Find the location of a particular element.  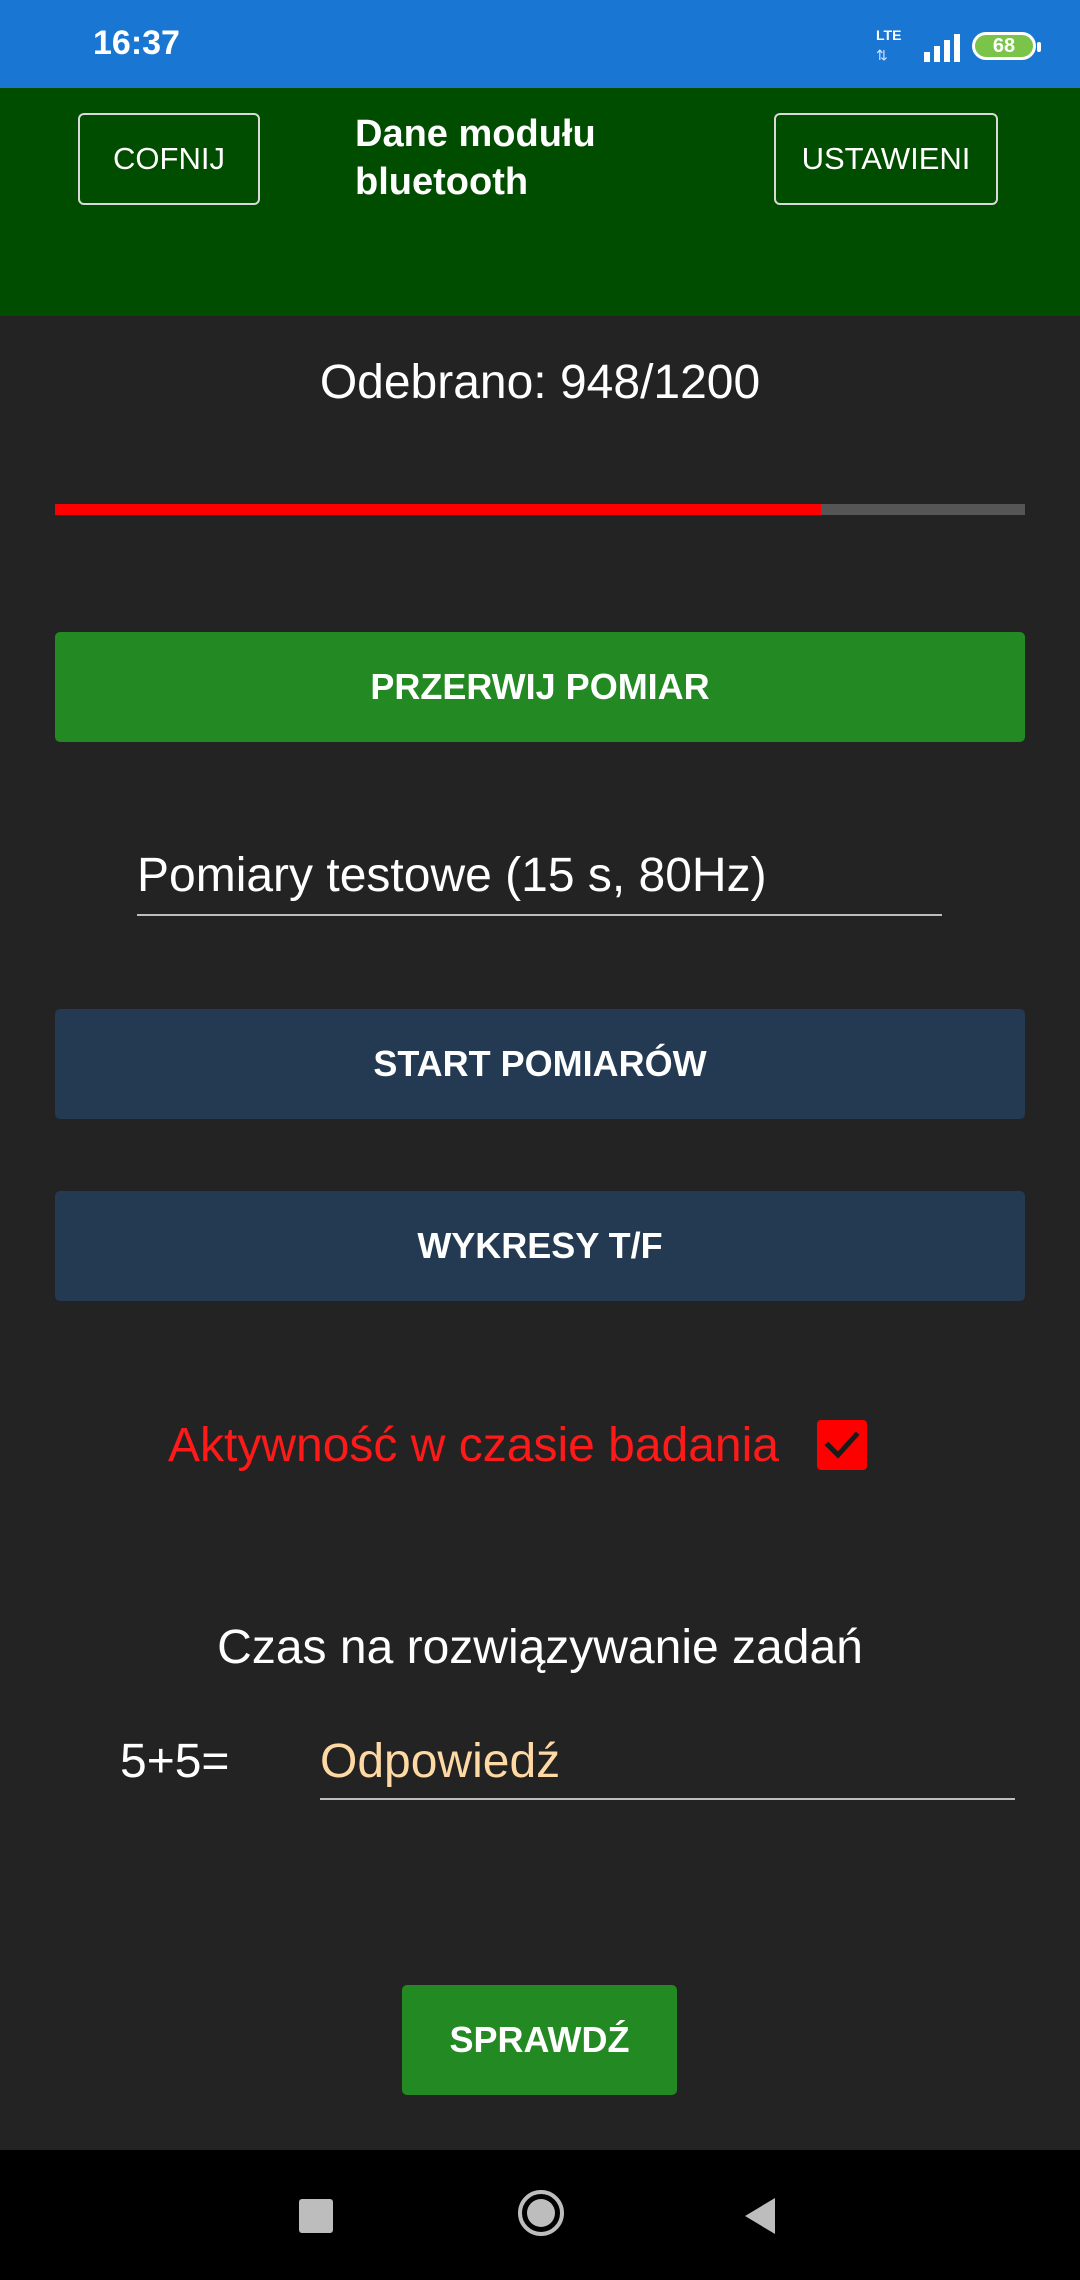

status-time: 16:37 is located at coordinates (136, 43).